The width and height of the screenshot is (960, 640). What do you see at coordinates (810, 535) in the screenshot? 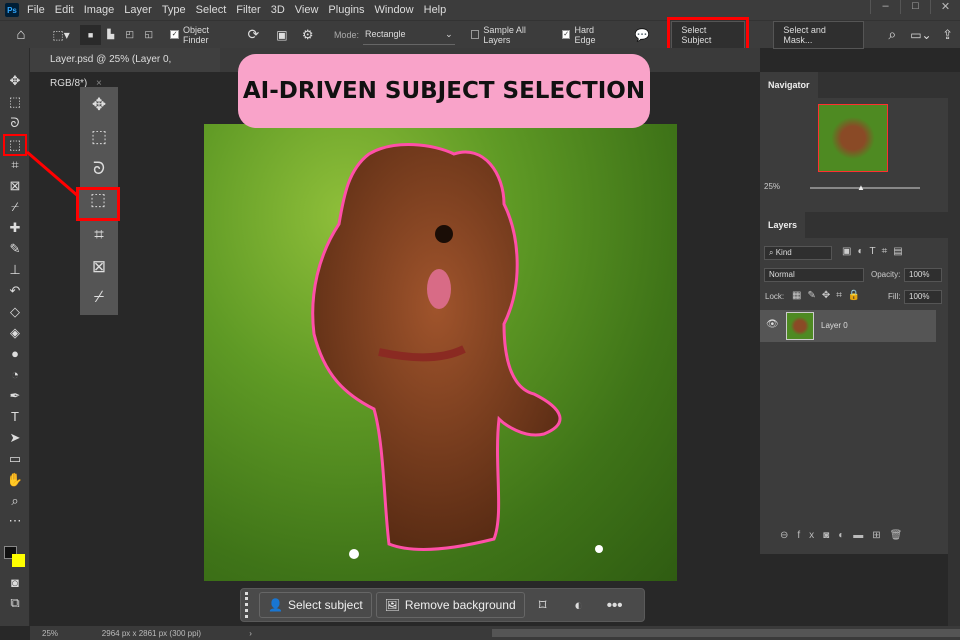
I see `fx-icon: fx` at bounding box center [810, 535].